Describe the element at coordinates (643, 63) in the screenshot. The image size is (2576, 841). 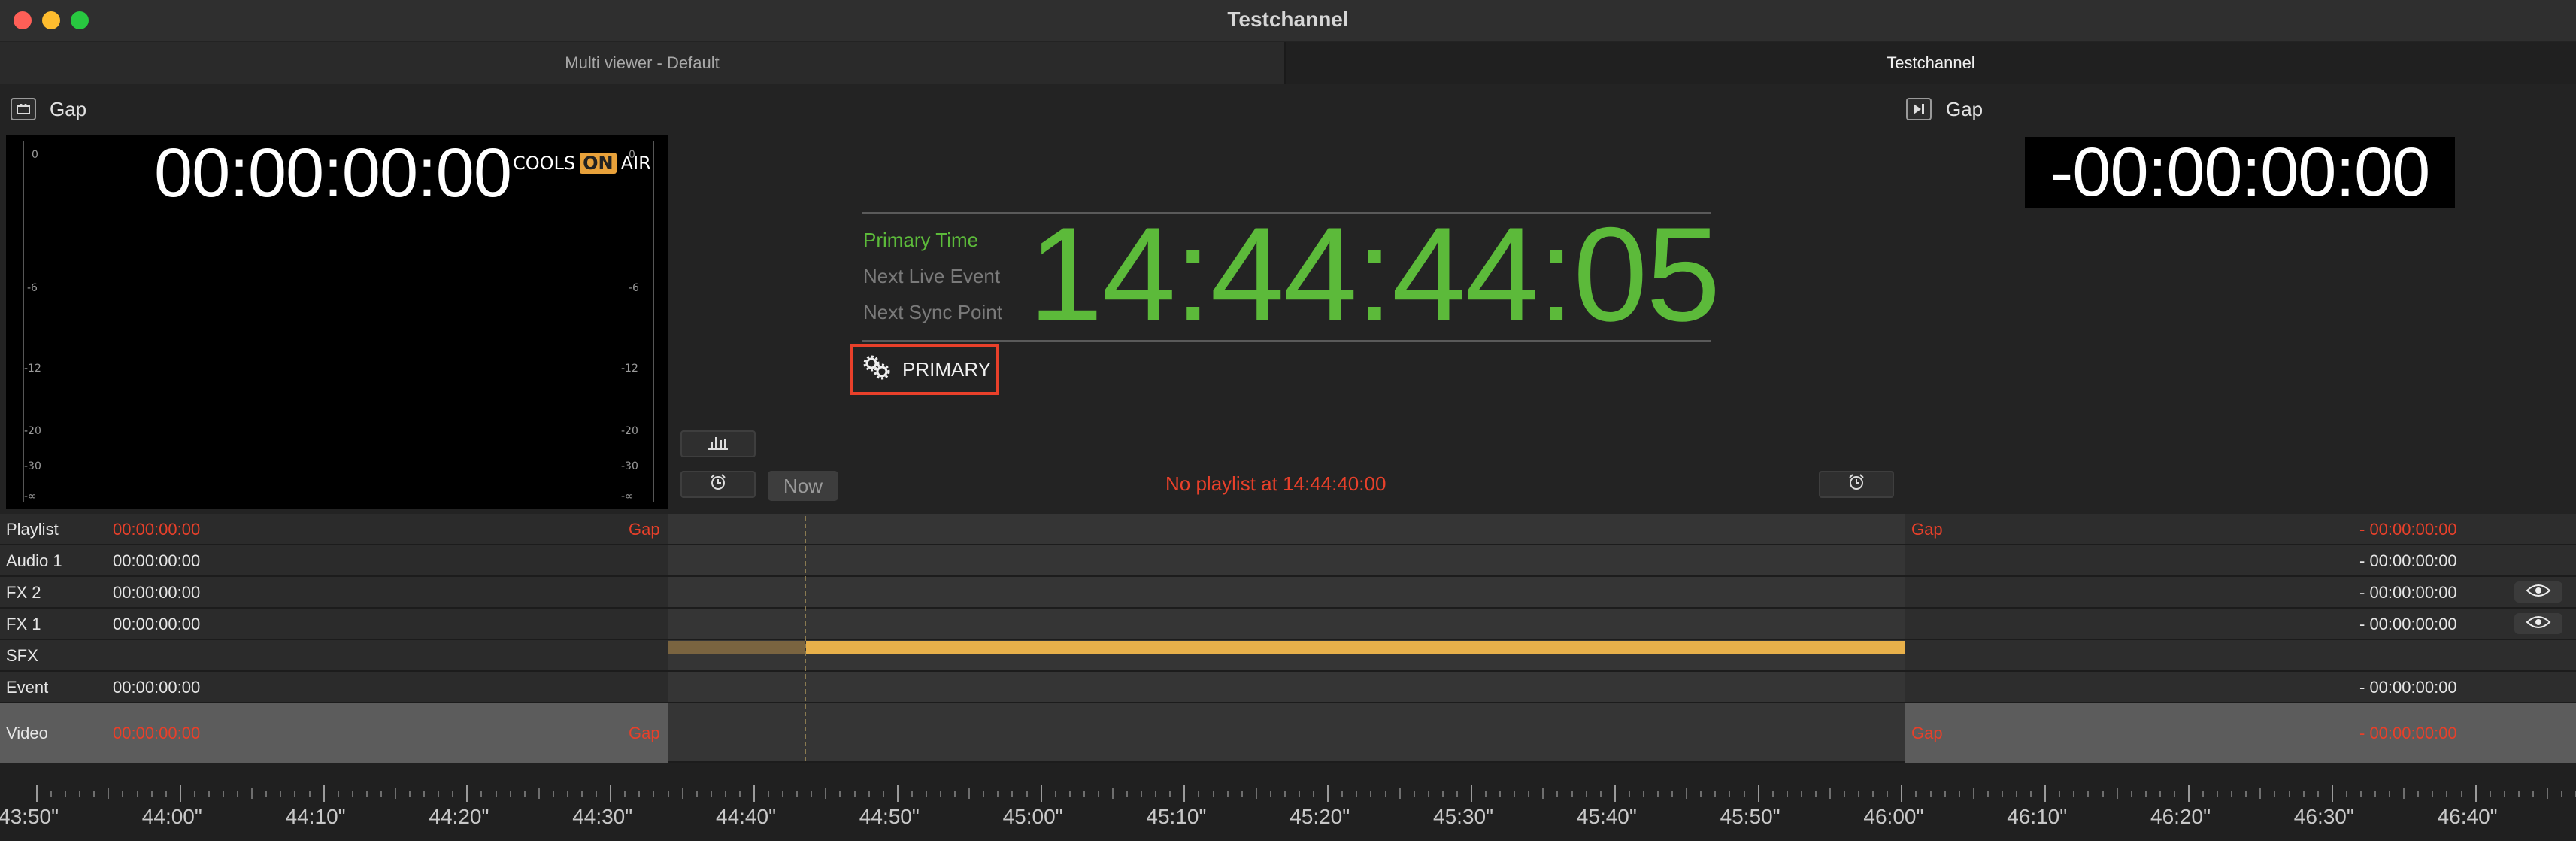
I see `tab-multi-viewer: Multi viewer - Default` at that location.